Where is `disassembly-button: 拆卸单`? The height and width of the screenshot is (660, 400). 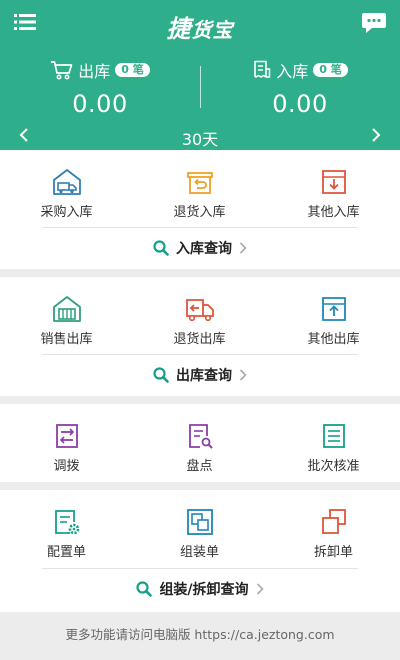 disassembly-button: 拆卸单 is located at coordinates (333, 528).